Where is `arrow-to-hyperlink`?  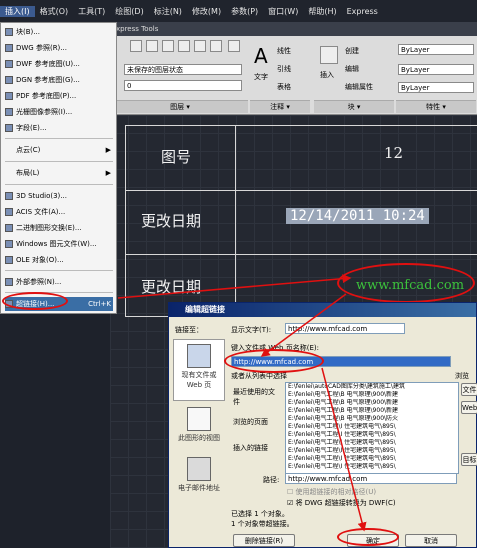
arrow-to-hyperlink is located at coordinates (234, 286).